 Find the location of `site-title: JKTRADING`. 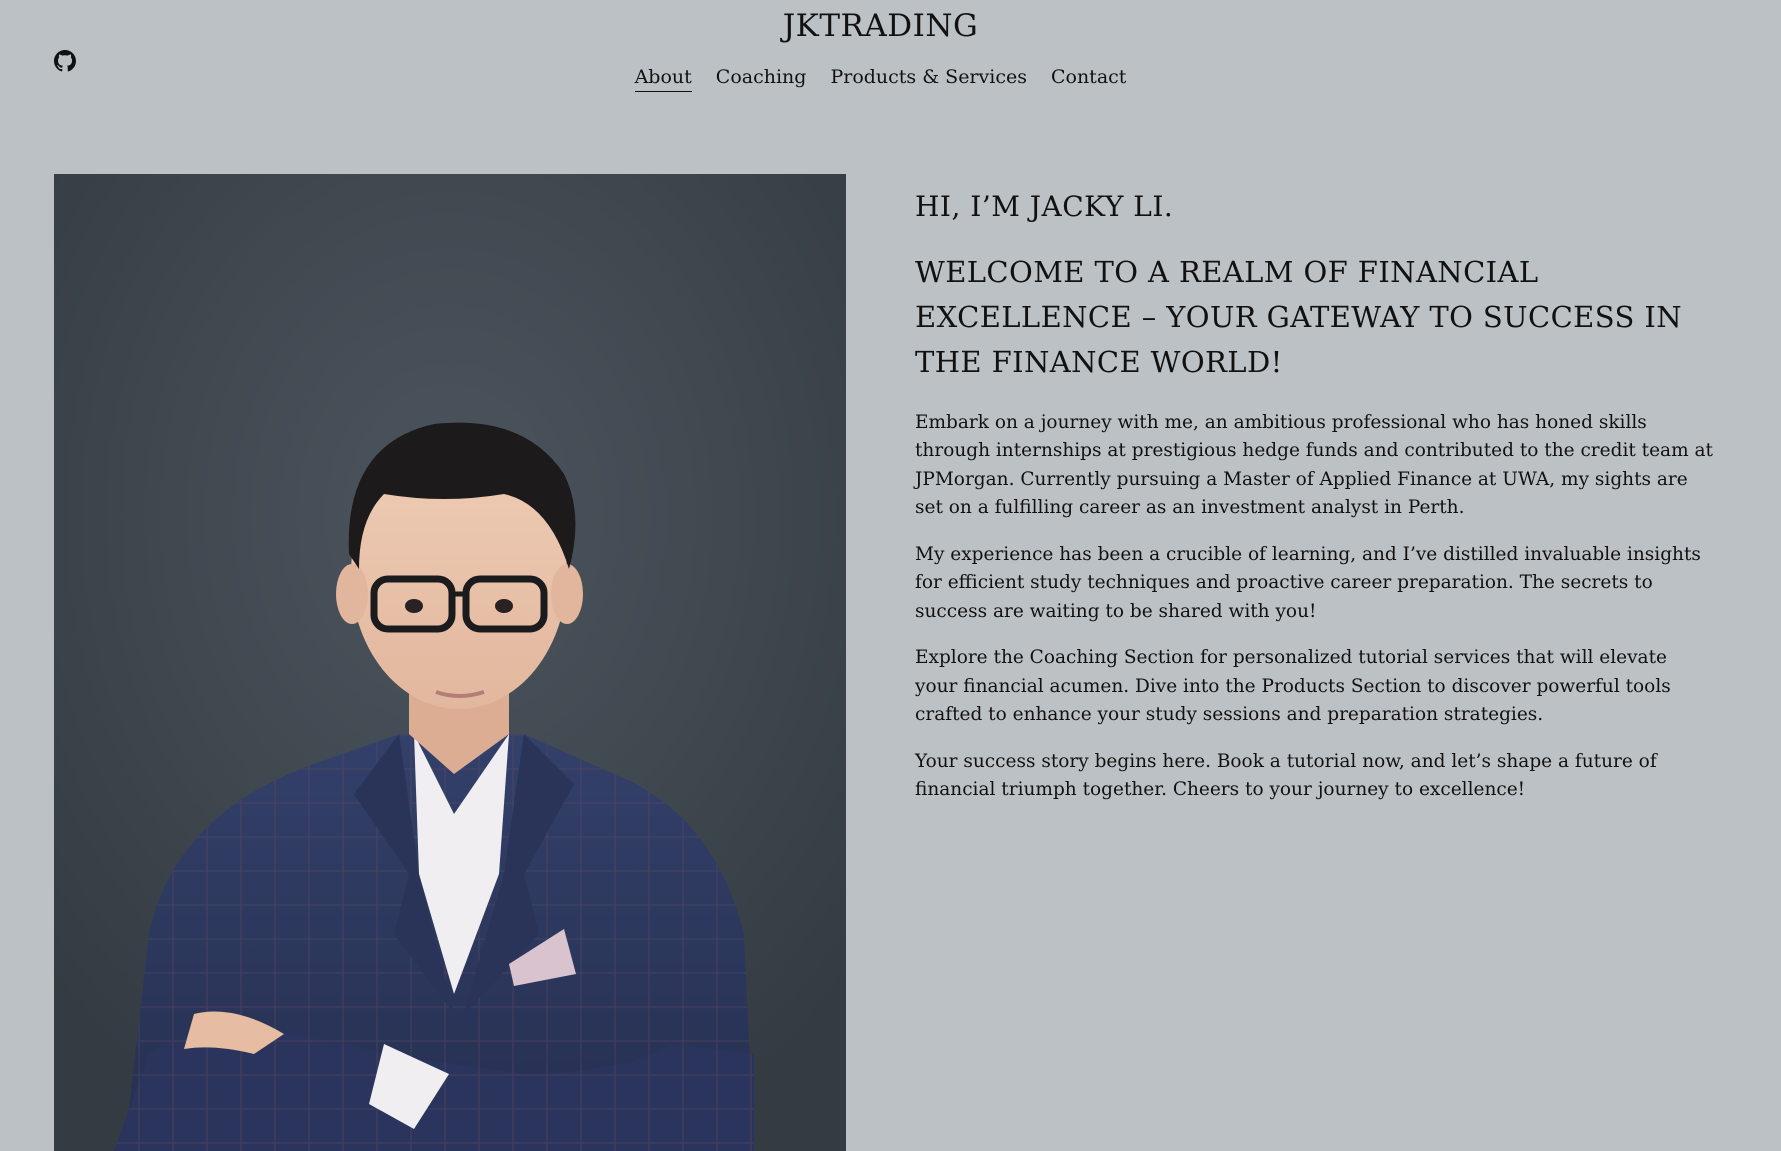

site-title: JKTRADING is located at coordinates (880, 26).